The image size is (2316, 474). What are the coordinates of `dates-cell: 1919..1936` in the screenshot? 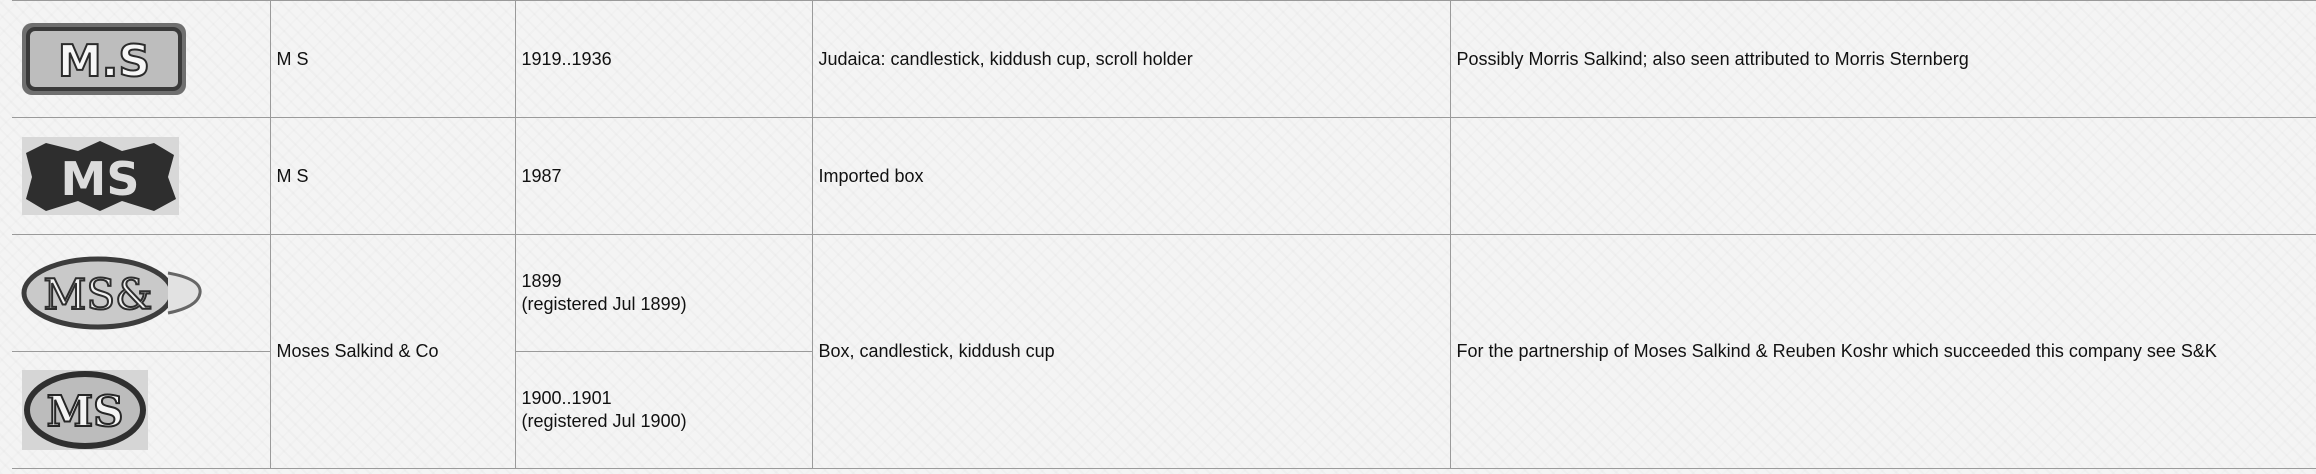 It's located at (663, 59).